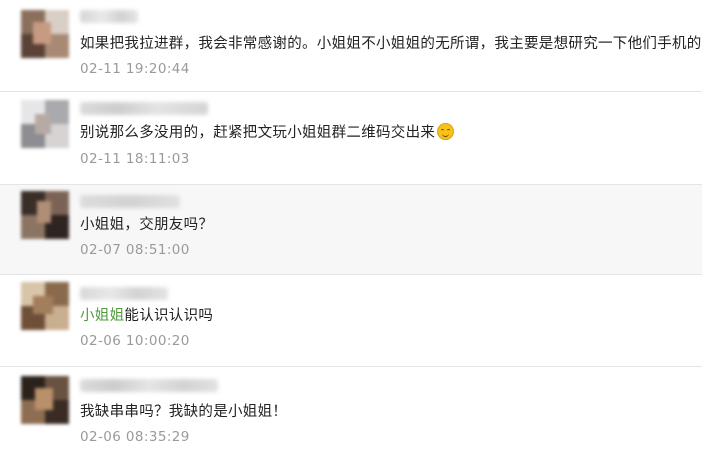 The width and height of the screenshot is (702, 465). I want to click on comment-text: 我缺串串吗？我缺的是小姐姐！, so click(184, 412).